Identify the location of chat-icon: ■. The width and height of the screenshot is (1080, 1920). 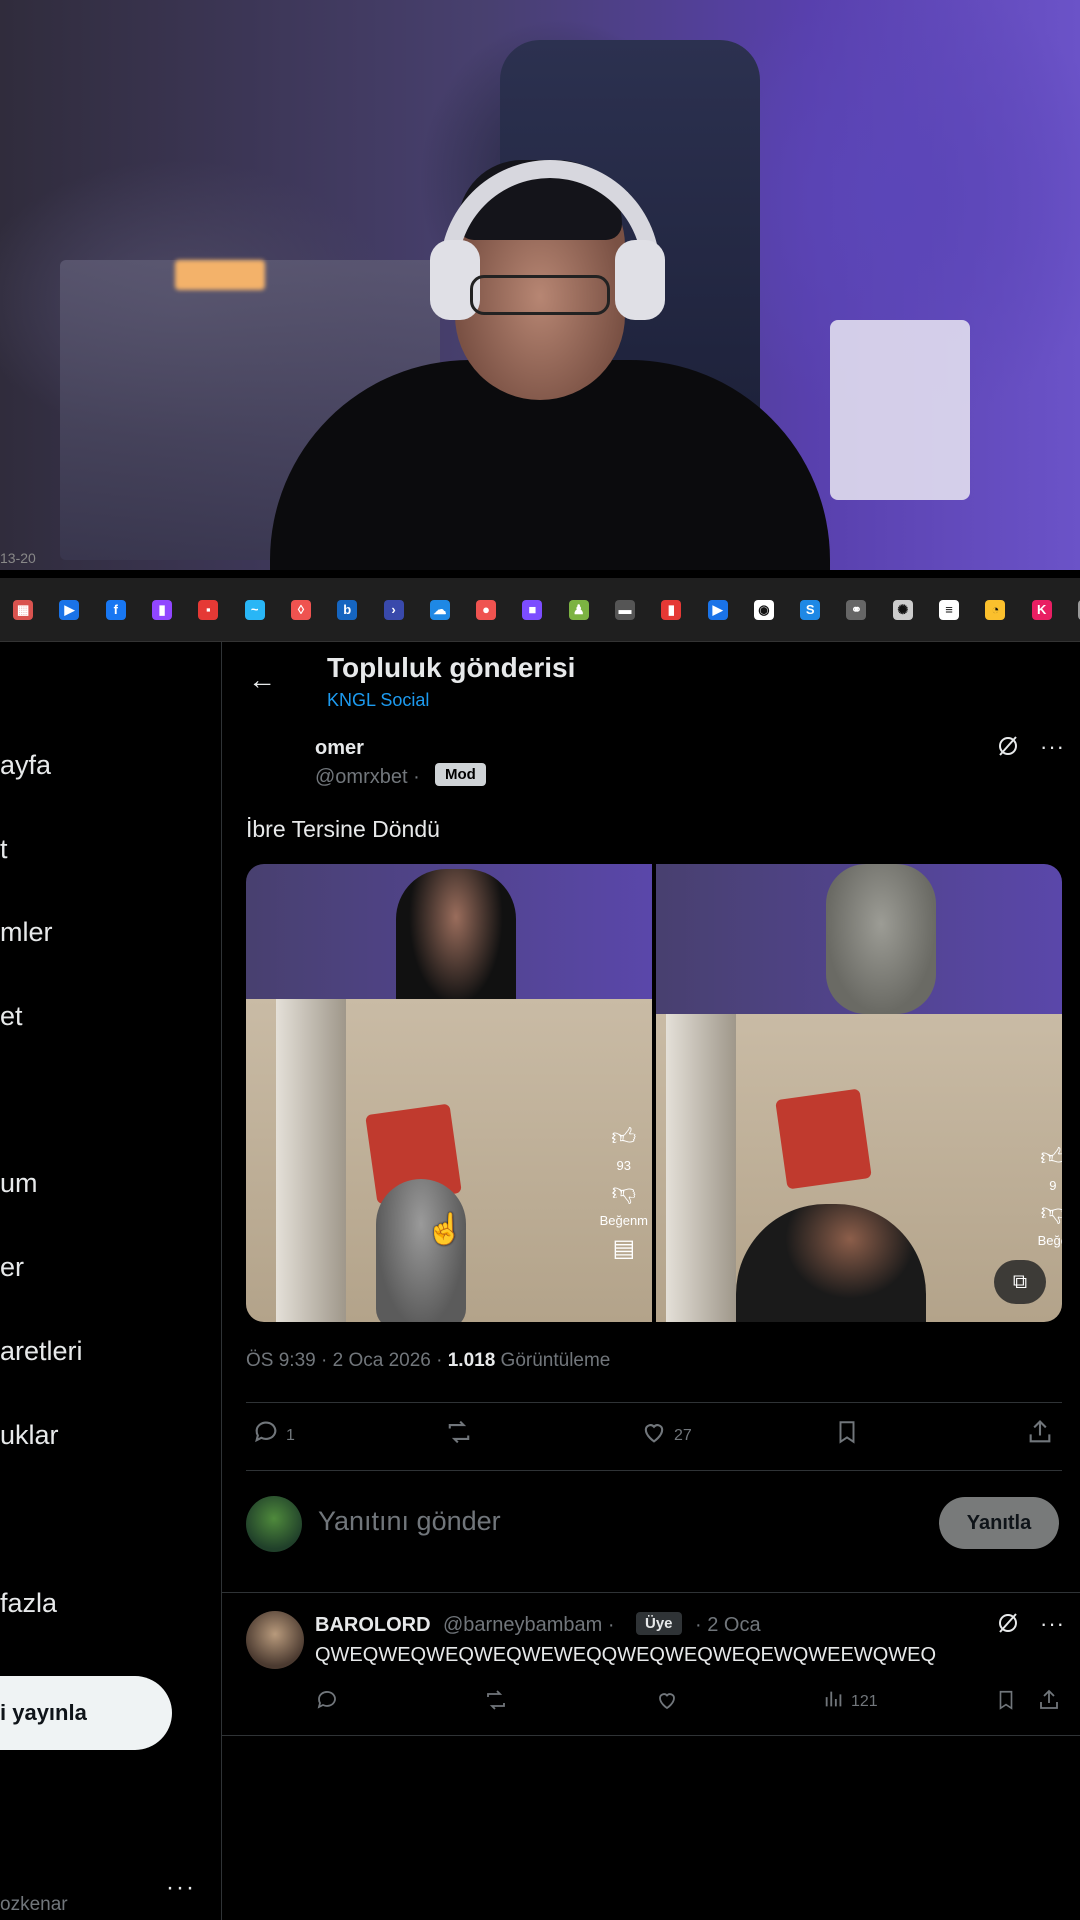
(532, 609).